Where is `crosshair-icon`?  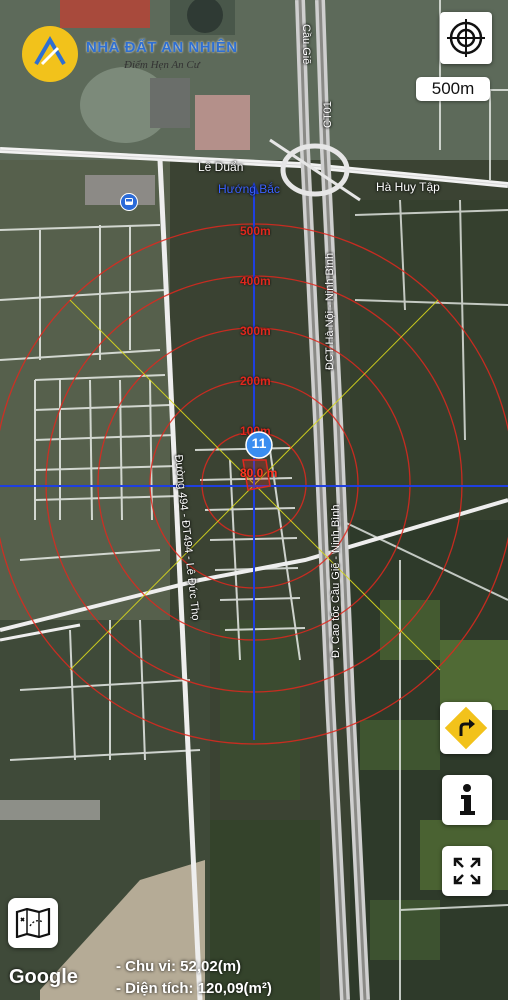 crosshair-icon is located at coordinates (466, 38).